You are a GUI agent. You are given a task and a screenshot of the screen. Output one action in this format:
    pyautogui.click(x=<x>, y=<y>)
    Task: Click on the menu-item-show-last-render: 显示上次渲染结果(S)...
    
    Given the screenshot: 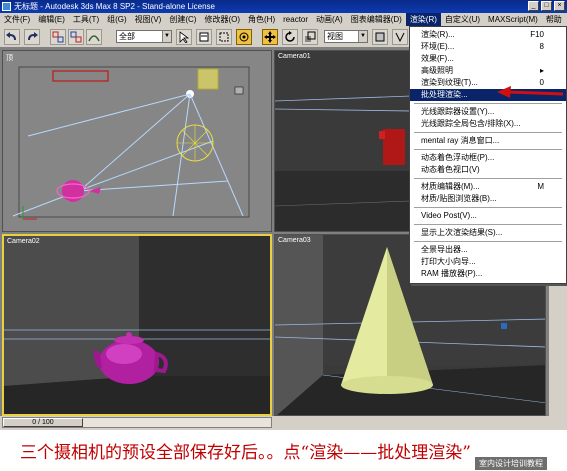 What is the action you would take?
    pyautogui.click(x=488, y=233)
    